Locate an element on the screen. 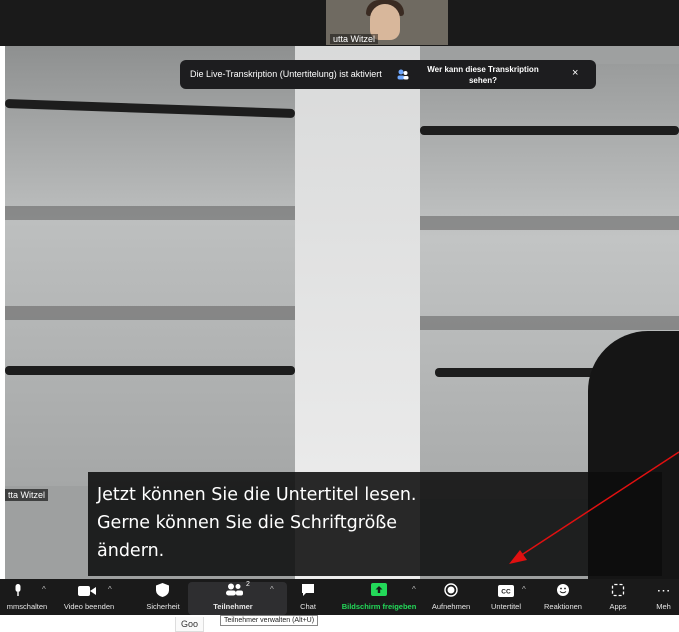  share-screen-icon is located at coordinates (379, 589).